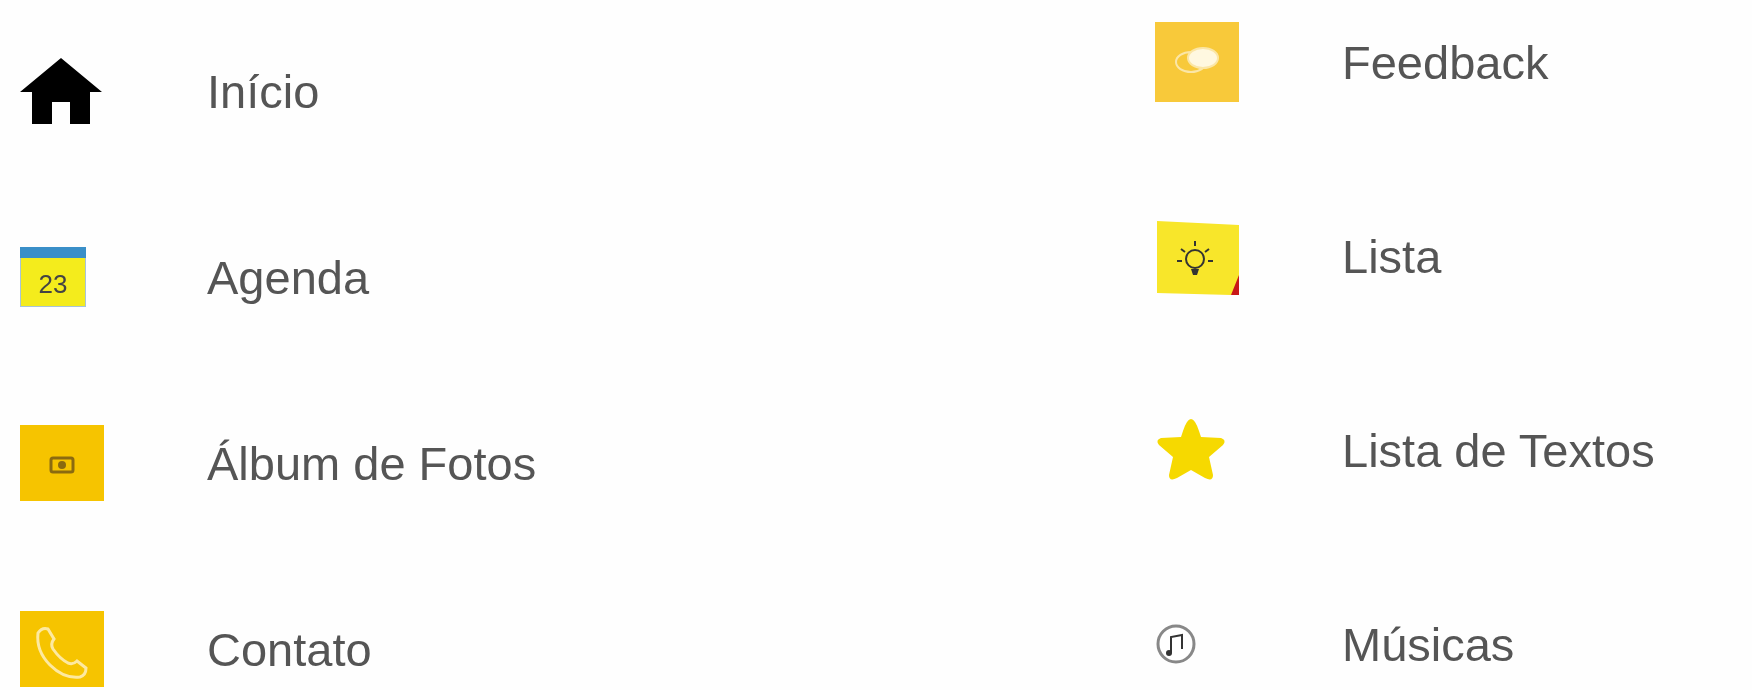  I want to click on menu-item: Músicas, so click(1335, 644).